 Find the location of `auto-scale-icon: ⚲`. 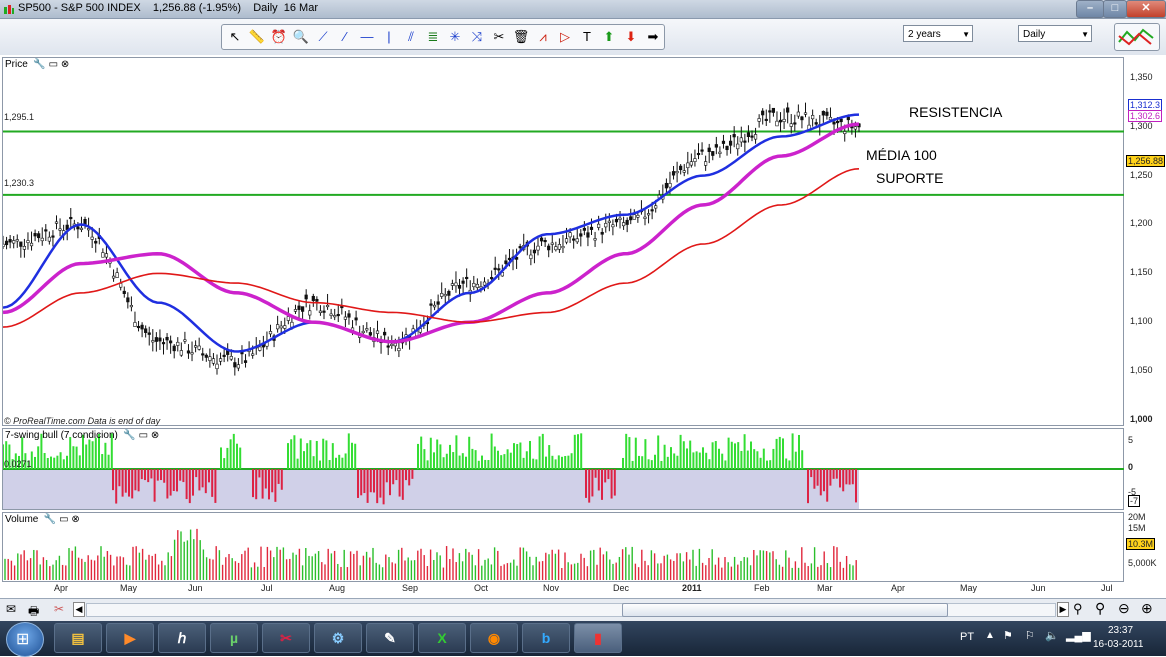

auto-scale-icon: ⚲ is located at coordinates (1078, 609).